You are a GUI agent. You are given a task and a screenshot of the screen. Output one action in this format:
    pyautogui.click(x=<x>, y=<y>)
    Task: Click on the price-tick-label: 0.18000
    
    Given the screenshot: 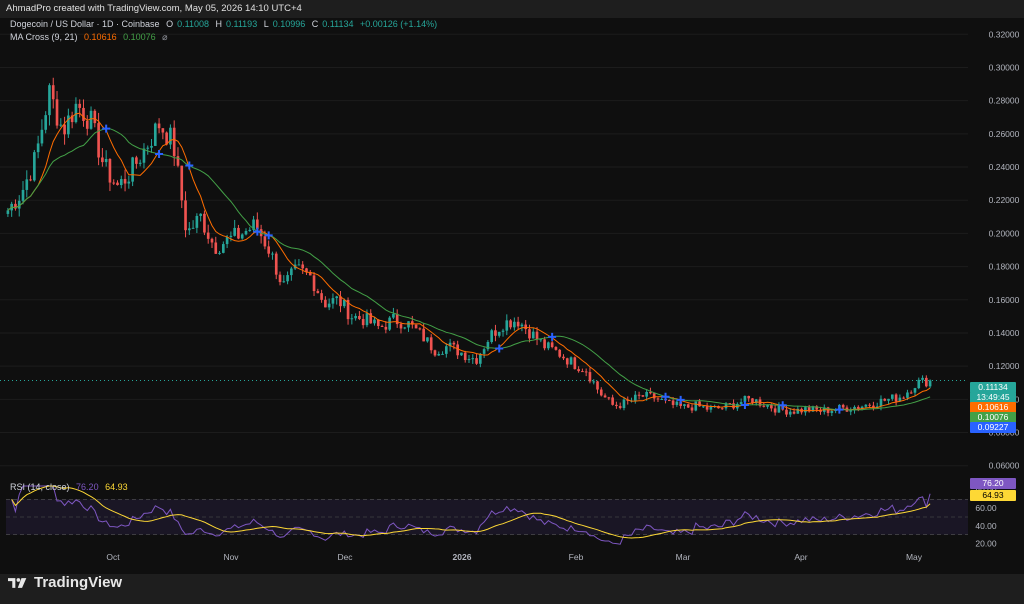 What is the action you would take?
    pyautogui.click(x=1004, y=267)
    